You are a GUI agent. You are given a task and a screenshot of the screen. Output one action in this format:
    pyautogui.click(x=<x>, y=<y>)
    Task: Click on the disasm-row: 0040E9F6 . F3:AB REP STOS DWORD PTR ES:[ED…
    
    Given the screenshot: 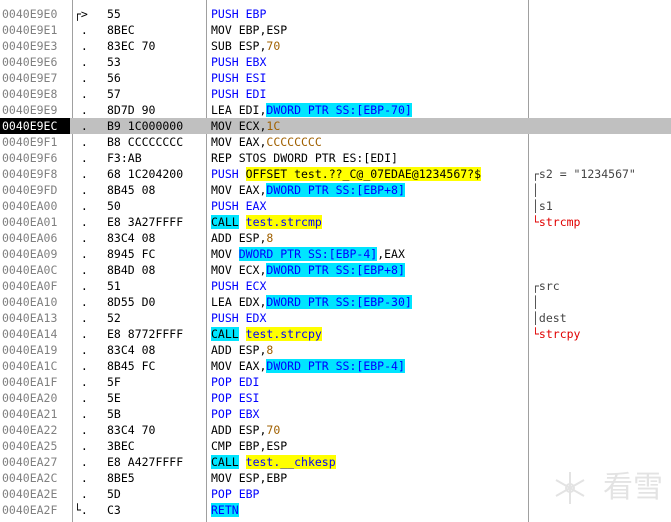 What is the action you would take?
    pyautogui.click(x=335, y=158)
    